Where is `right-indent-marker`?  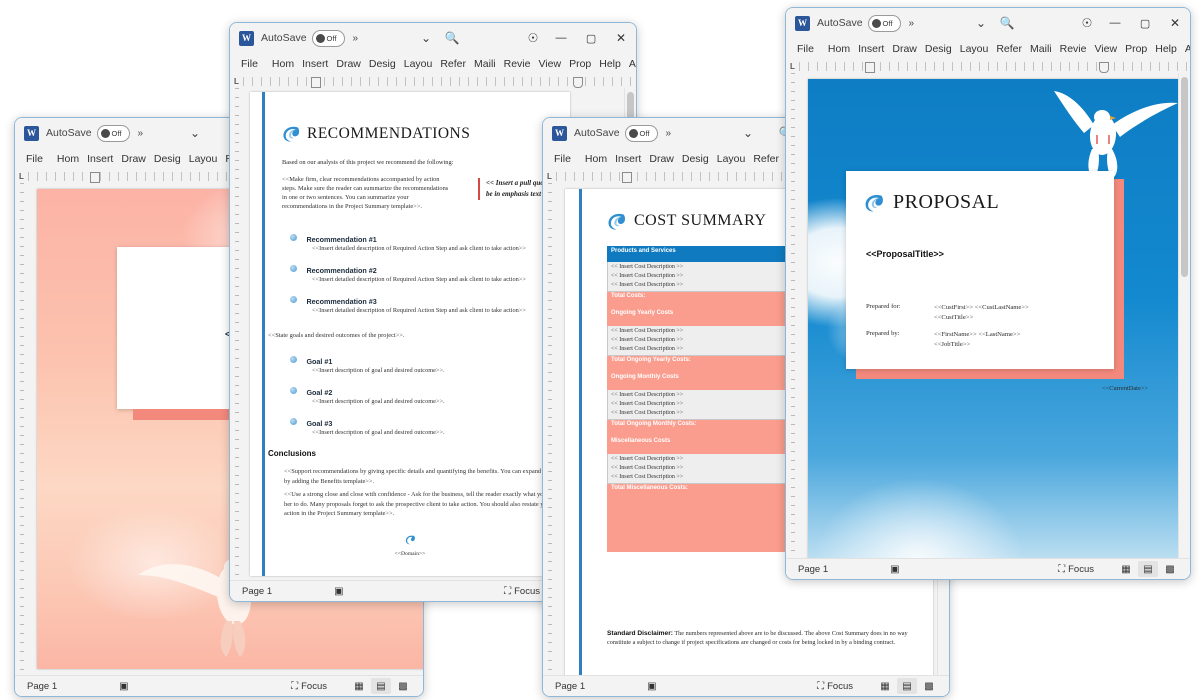
right-indent-marker is located at coordinates (1103, 67).